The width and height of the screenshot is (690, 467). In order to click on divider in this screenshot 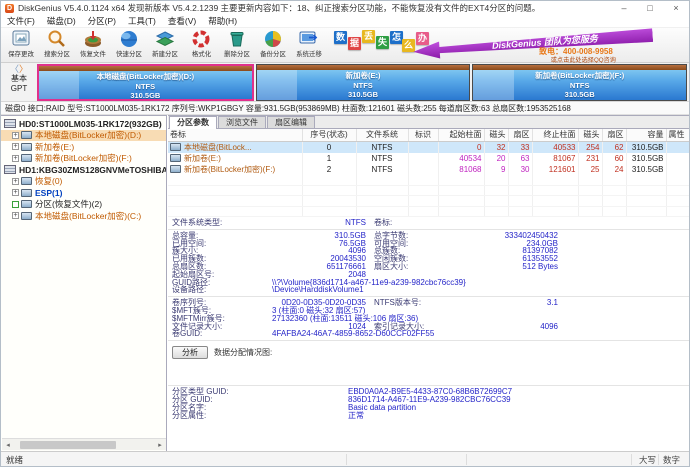, I will do `click(428, 386)`.